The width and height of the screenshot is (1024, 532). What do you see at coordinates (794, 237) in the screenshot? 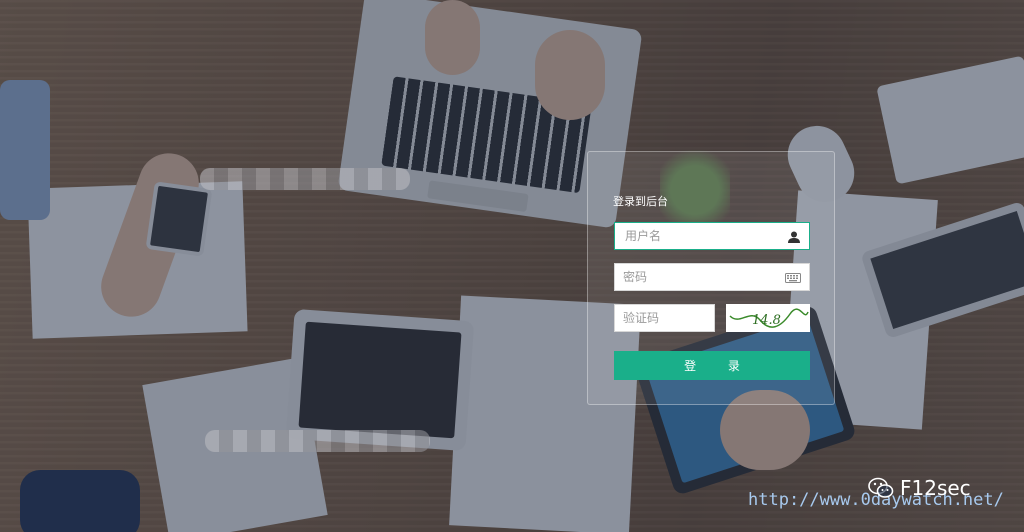
I see `user-icon` at bounding box center [794, 237].